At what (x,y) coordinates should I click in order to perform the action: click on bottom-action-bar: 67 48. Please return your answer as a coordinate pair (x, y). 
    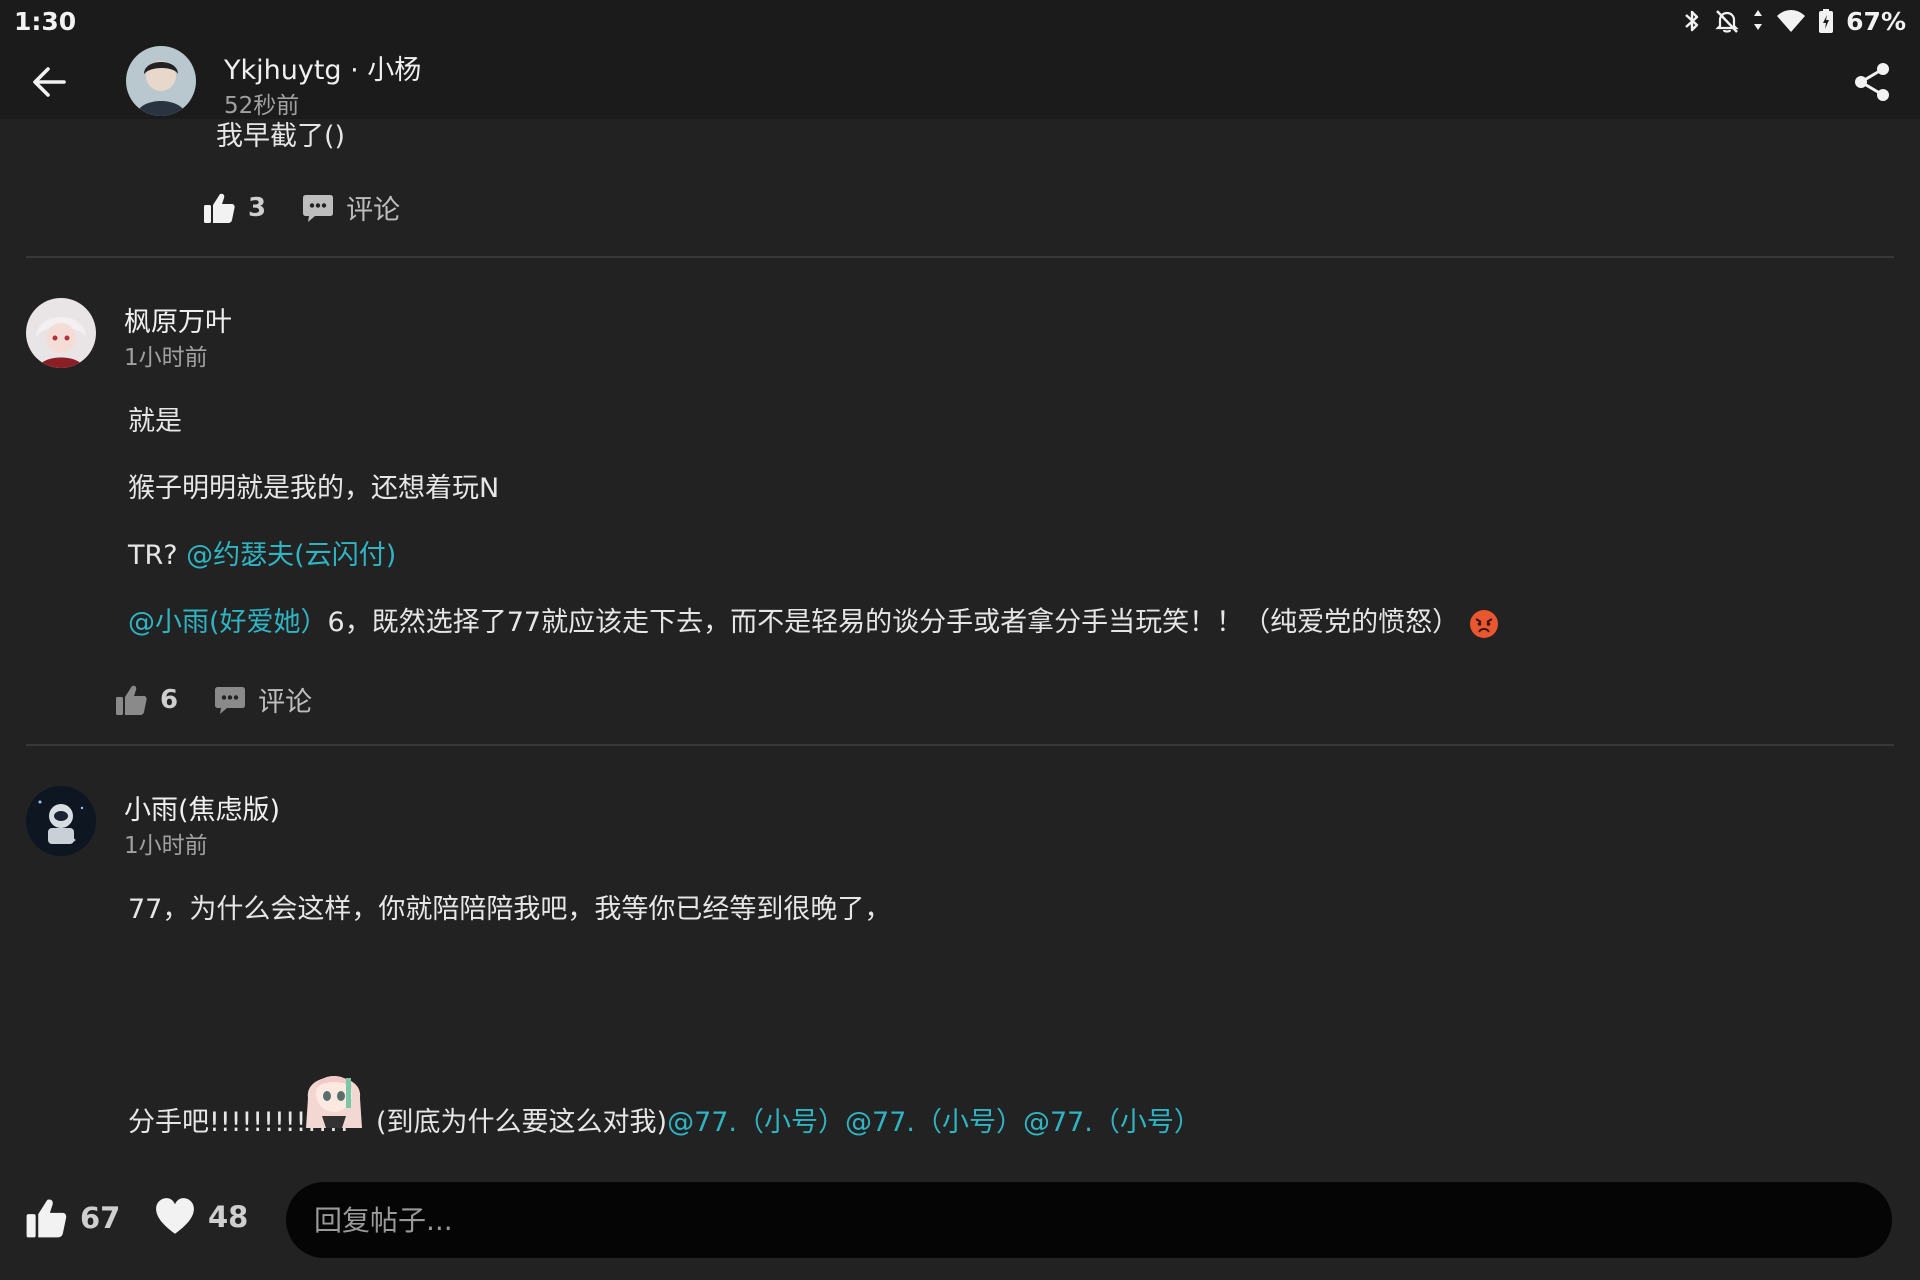
    Looking at the image, I should click on (960, 1228).